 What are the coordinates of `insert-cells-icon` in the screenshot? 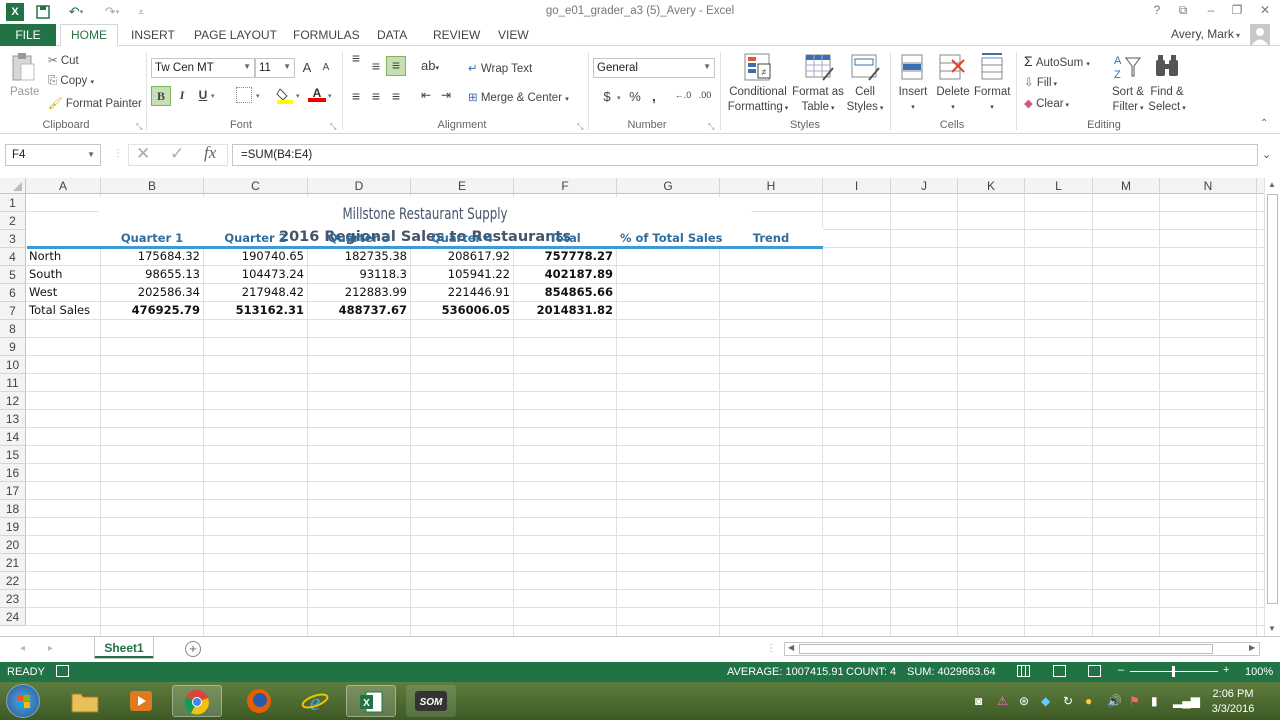 It's located at (912, 68).